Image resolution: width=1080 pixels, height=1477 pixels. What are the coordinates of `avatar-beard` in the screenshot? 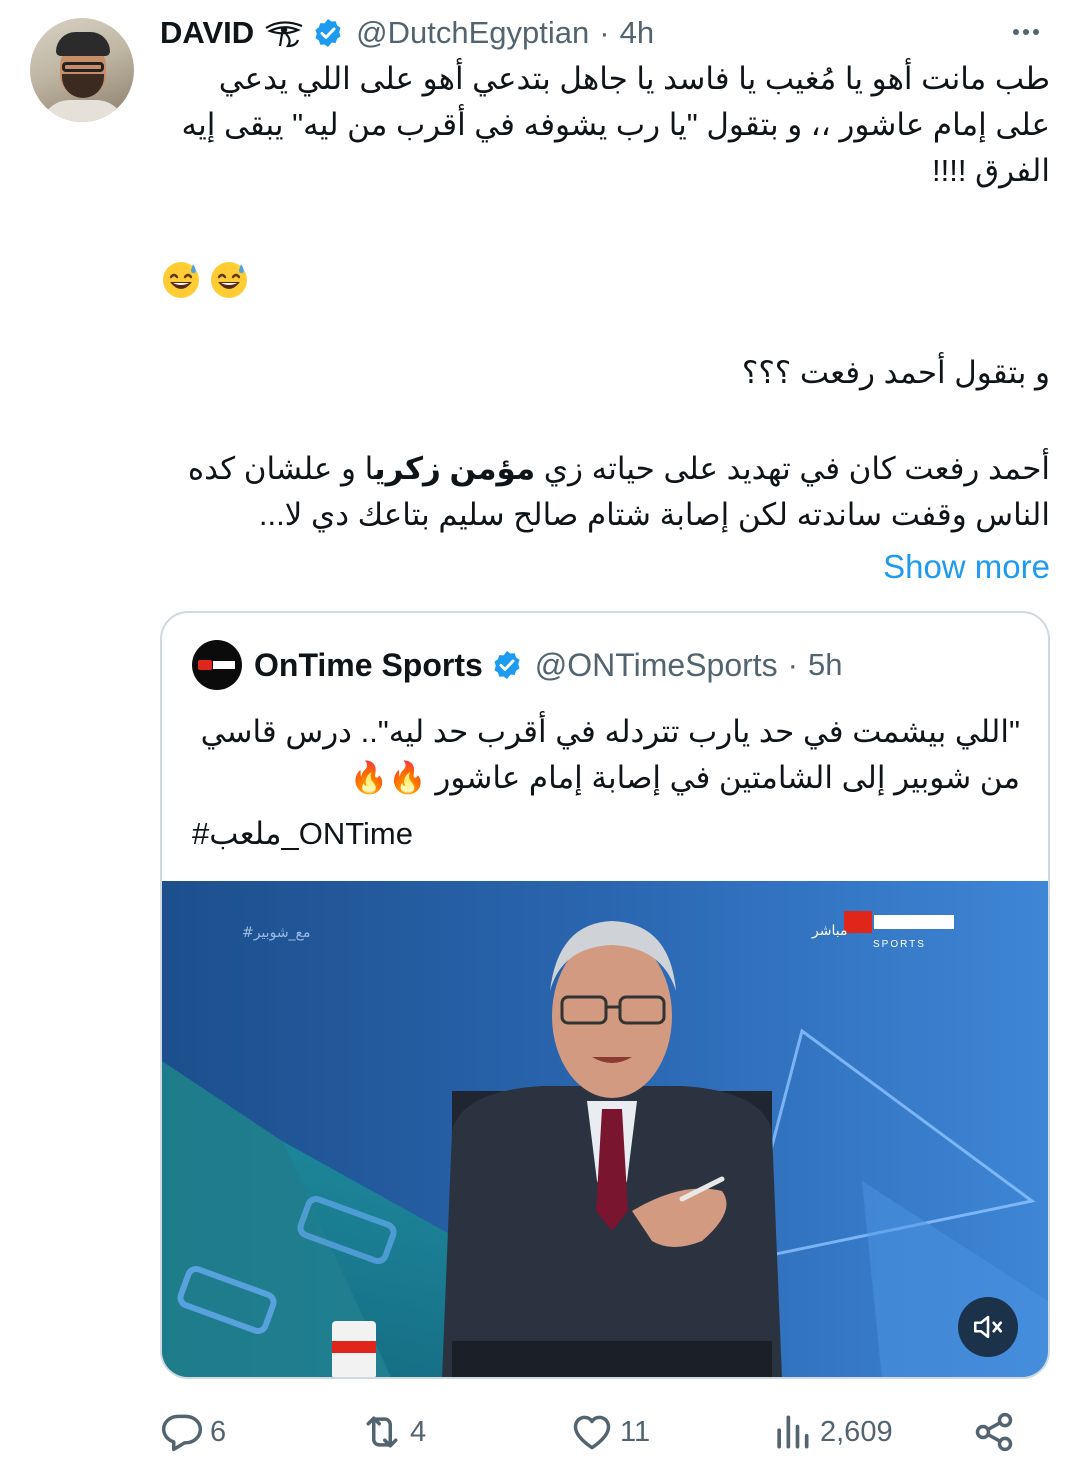 It's located at (83, 86).